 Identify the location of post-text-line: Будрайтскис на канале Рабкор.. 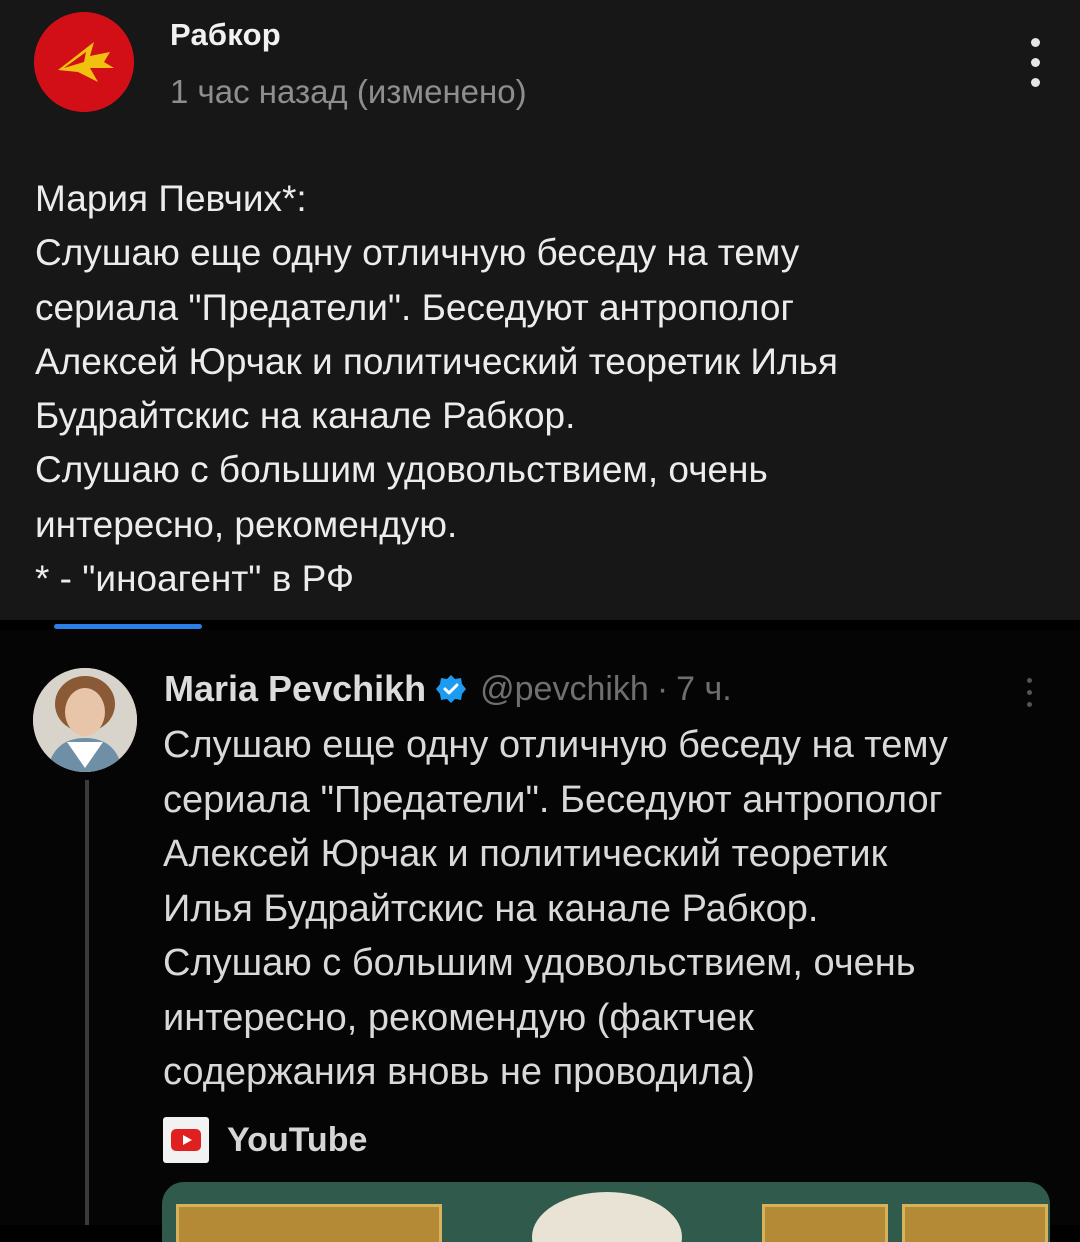
(305, 416).